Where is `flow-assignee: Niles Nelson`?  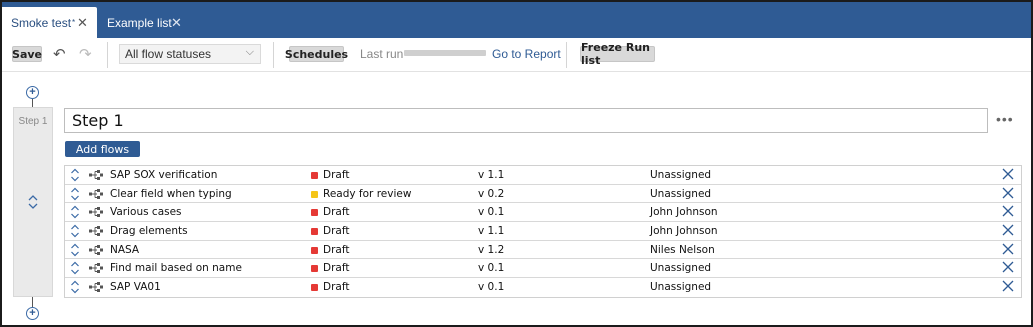
flow-assignee: Niles Nelson is located at coordinates (682, 249).